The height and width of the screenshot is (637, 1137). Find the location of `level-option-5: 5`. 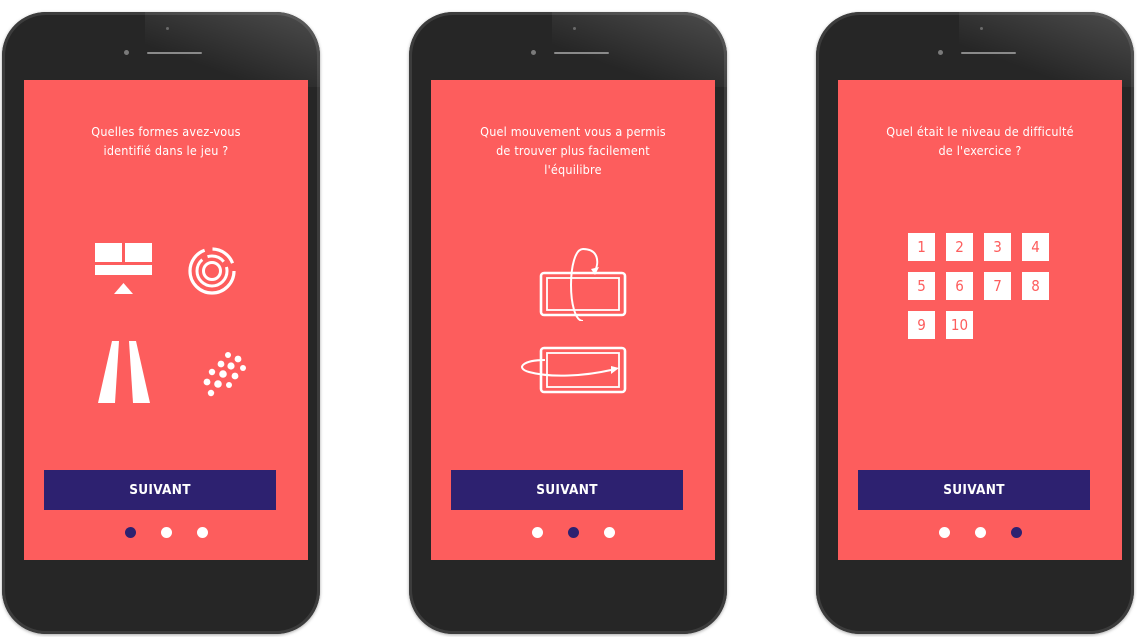

level-option-5: 5 is located at coordinates (921, 286).